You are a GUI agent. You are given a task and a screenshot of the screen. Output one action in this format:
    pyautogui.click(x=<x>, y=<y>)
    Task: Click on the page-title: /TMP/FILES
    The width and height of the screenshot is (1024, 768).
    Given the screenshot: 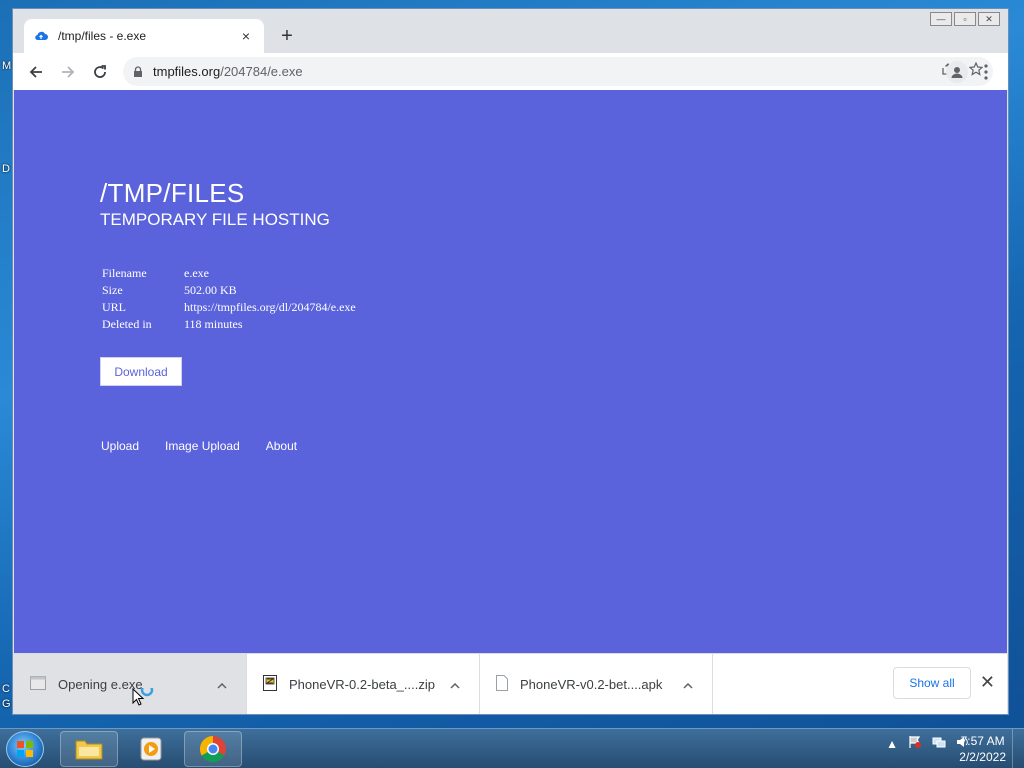 What is the action you would take?
    pyautogui.click(x=172, y=193)
    